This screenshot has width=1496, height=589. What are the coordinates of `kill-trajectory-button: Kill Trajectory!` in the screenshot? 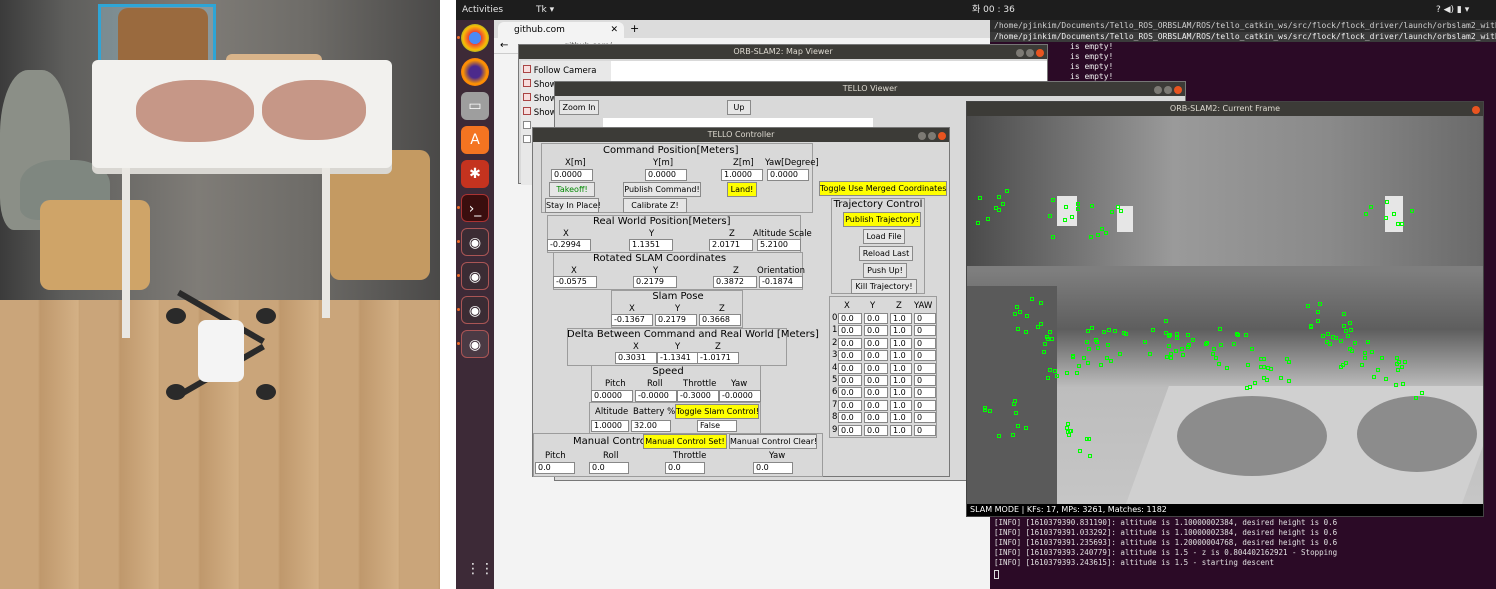 It's located at (884, 286).